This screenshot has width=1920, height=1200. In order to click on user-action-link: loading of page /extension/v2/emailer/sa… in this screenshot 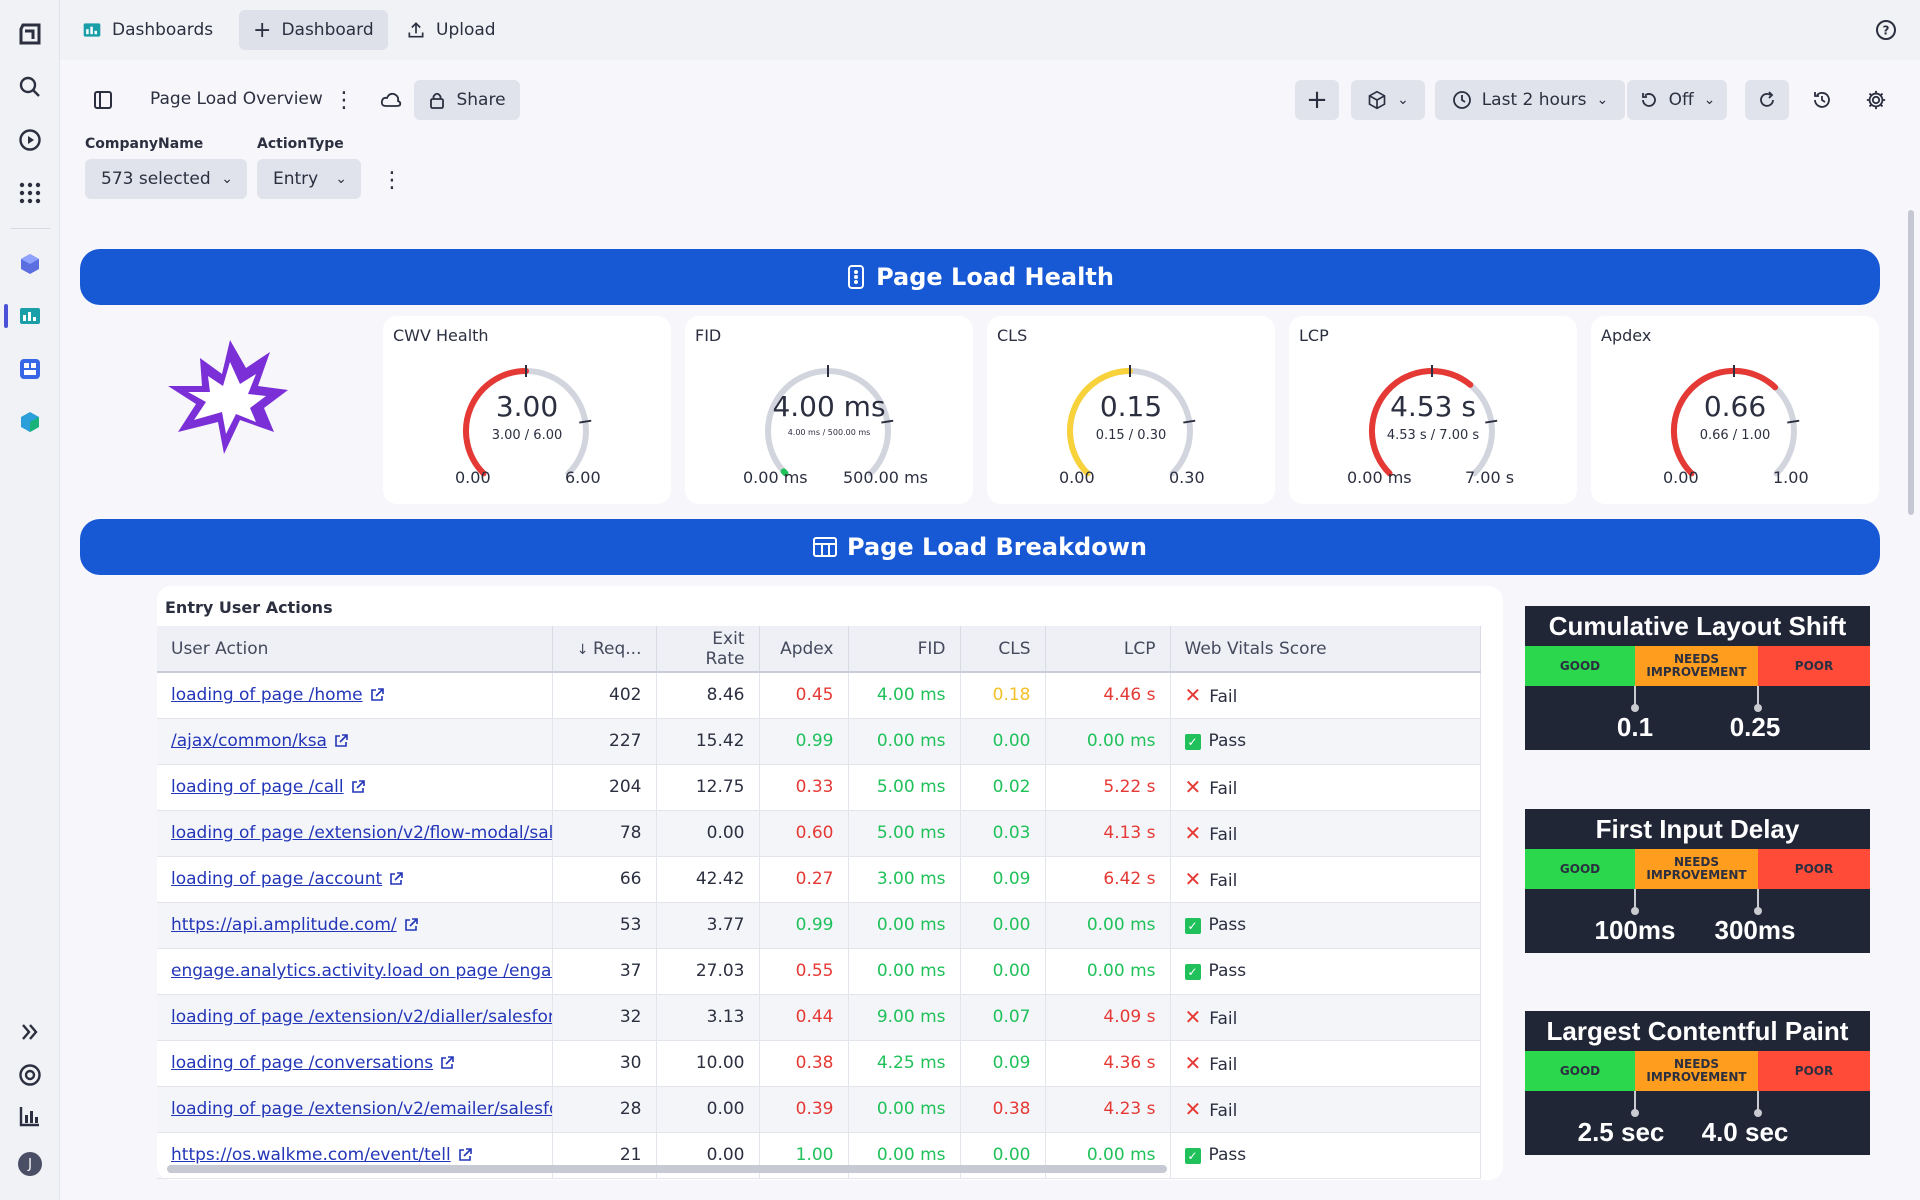, I will do `click(361, 1109)`.